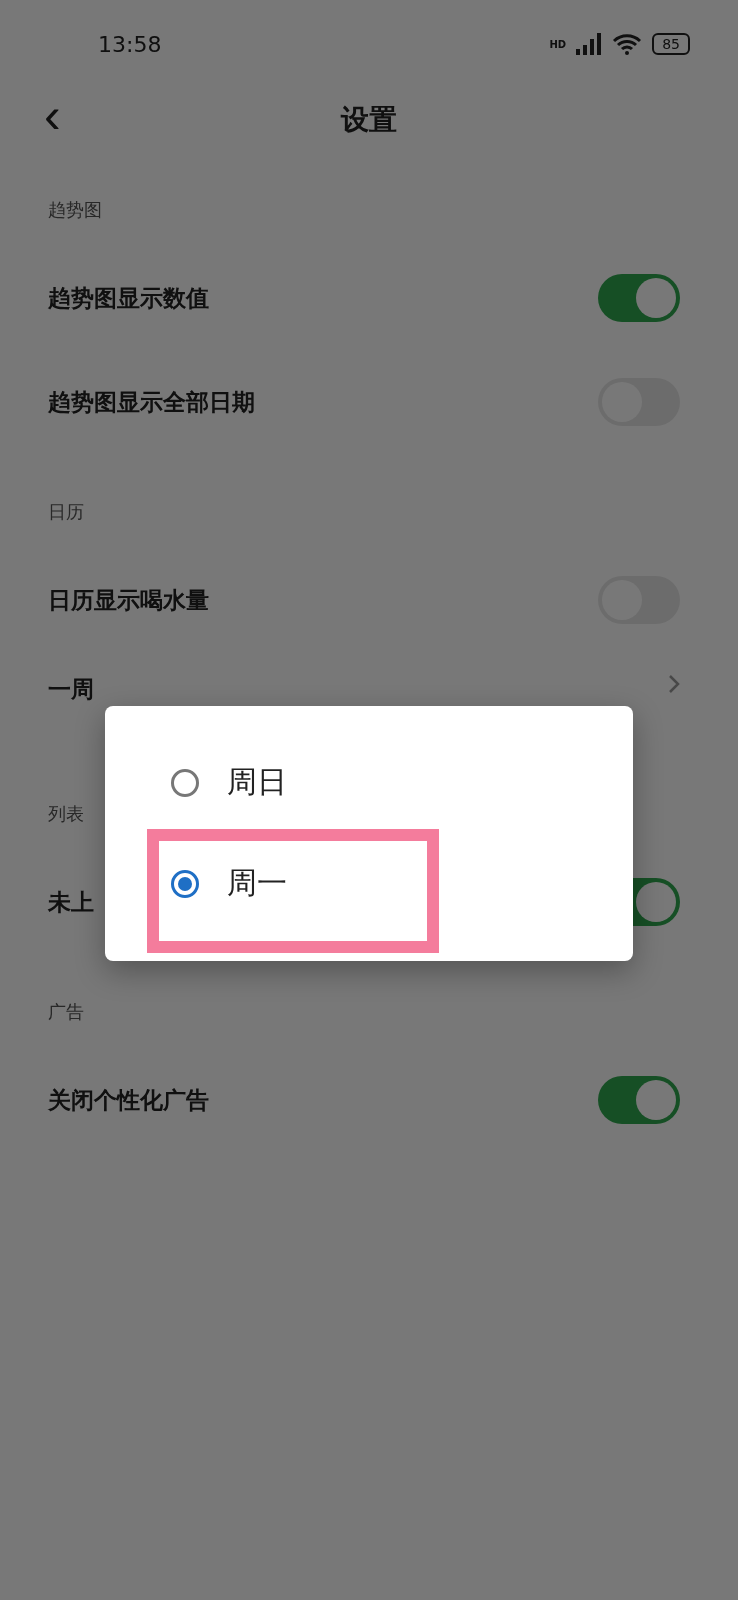 The width and height of the screenshot is (738, 1600). I want to click on signal-icon, so click(589, 44).